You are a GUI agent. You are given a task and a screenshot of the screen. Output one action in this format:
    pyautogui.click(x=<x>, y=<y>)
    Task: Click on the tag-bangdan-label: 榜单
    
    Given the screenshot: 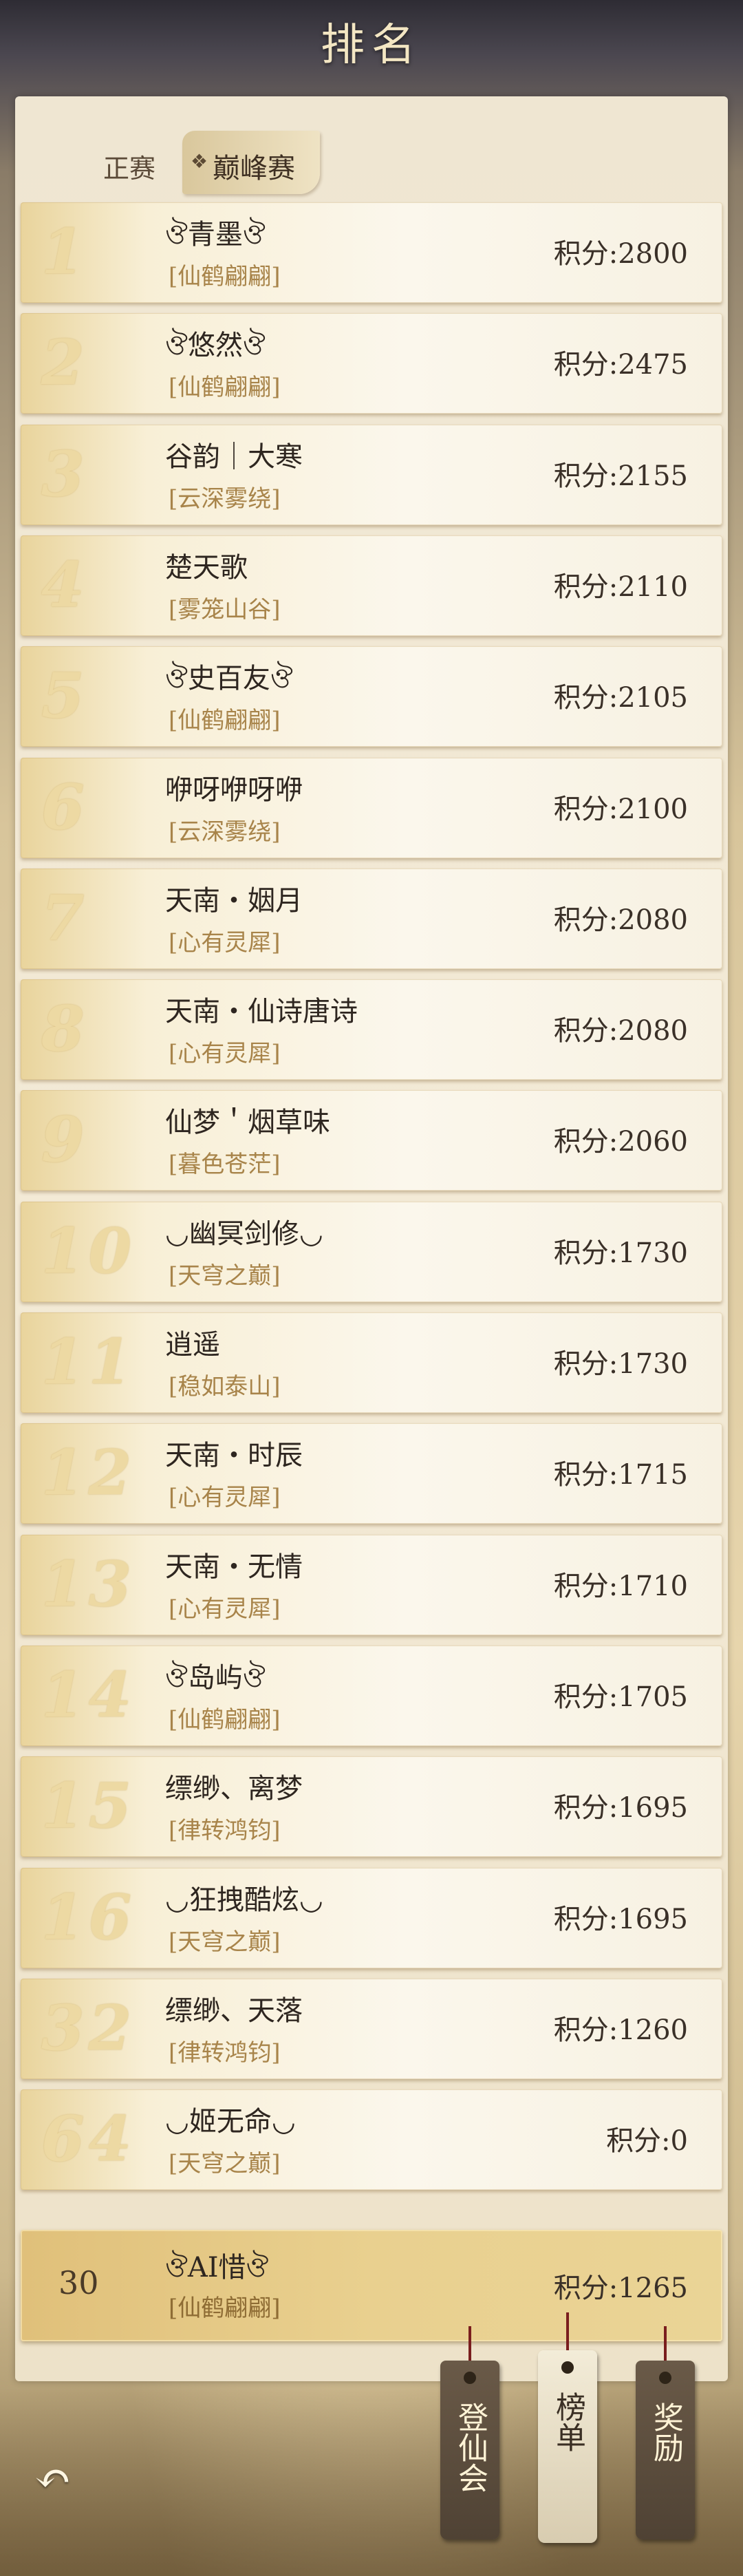 What is the action you would take?
    pyautogui.click(x=567, y=2422)
    